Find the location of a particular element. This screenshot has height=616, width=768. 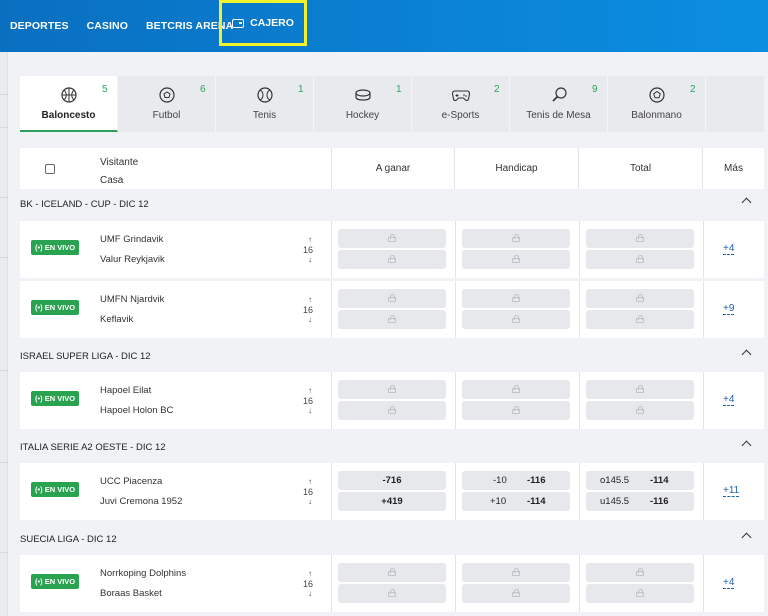

nav-deportes: DEPORTES is located at coordinates (39, 26).